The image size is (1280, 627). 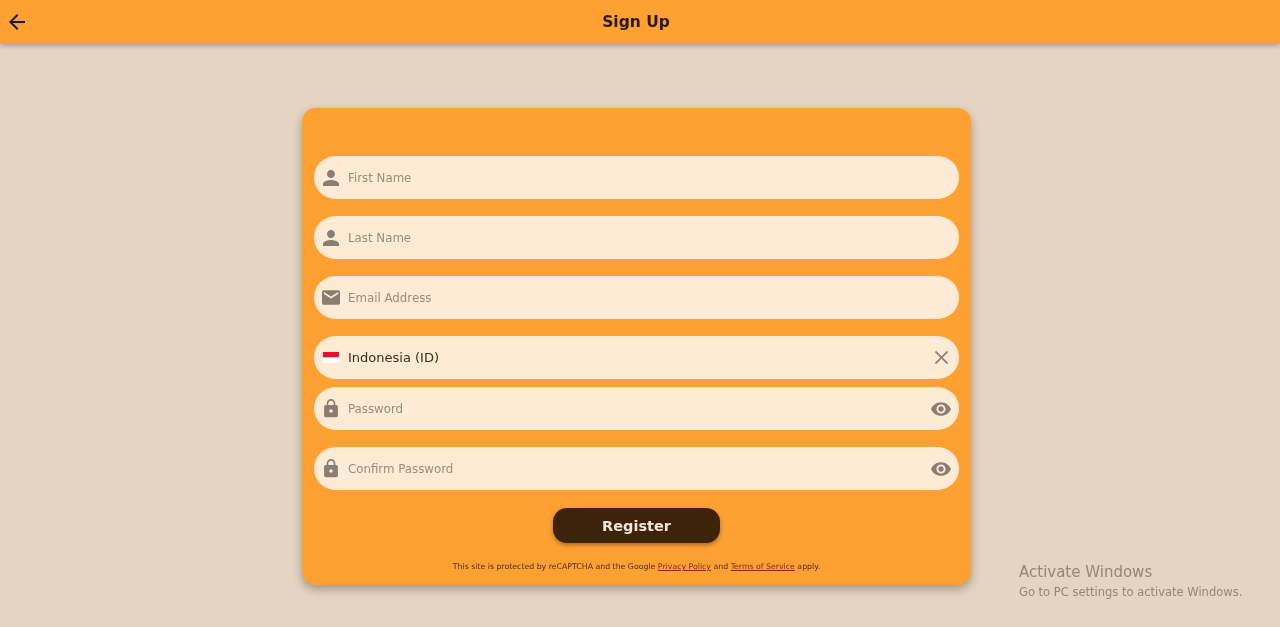 I want to click on email-field: Email Address, so click(x=636, y=297).